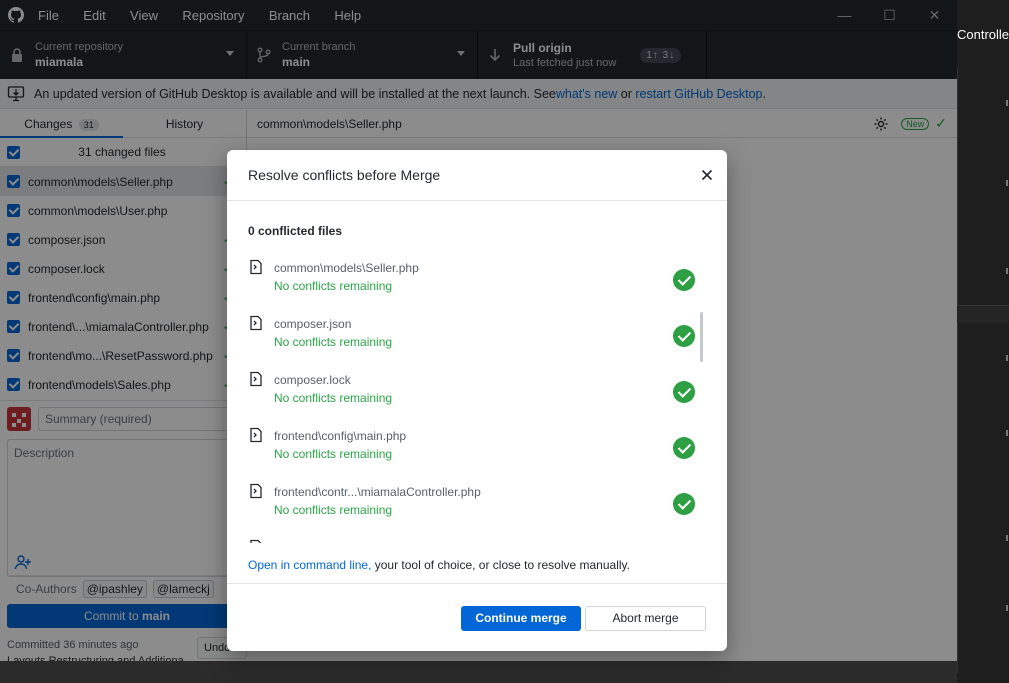 Image resolution: width=1009 pixels, height=683 pixels. I want to click on background-editor-separator, so click(983, 314).